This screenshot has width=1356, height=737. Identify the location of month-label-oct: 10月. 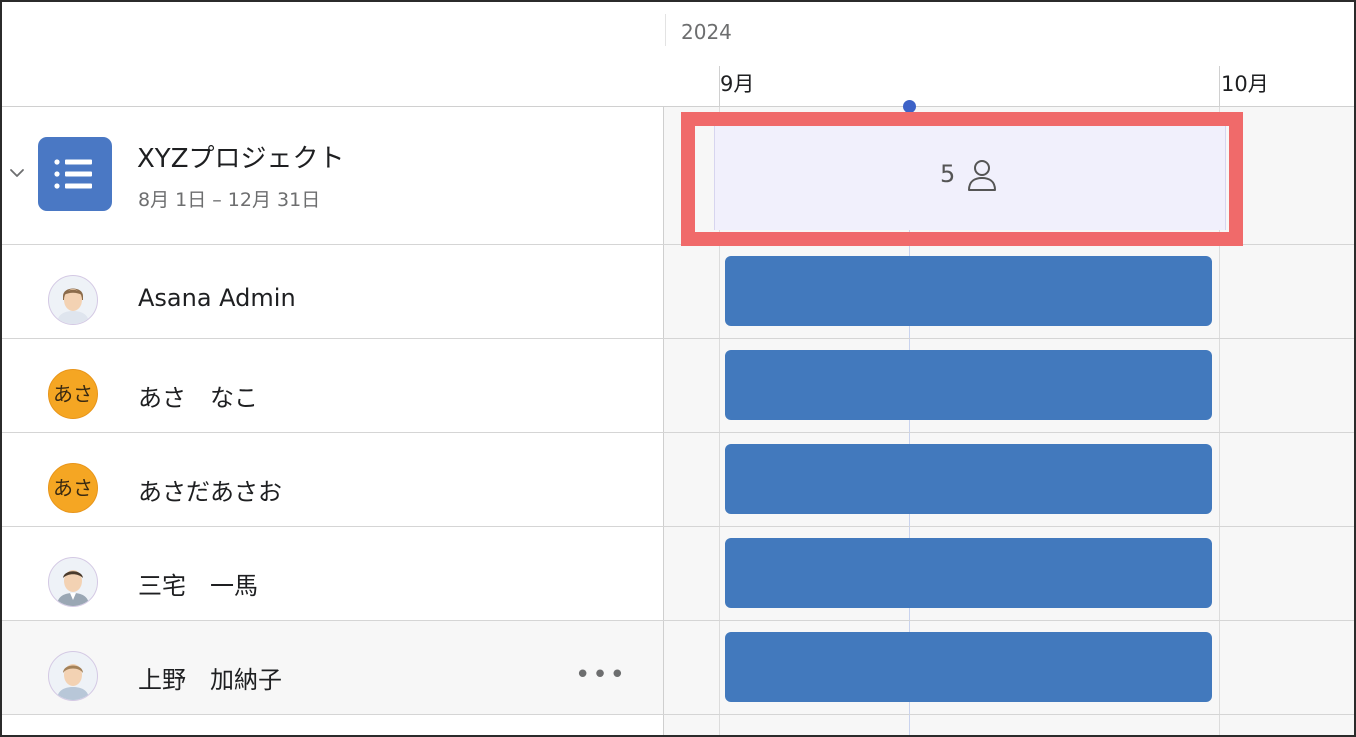
(1245, 84).